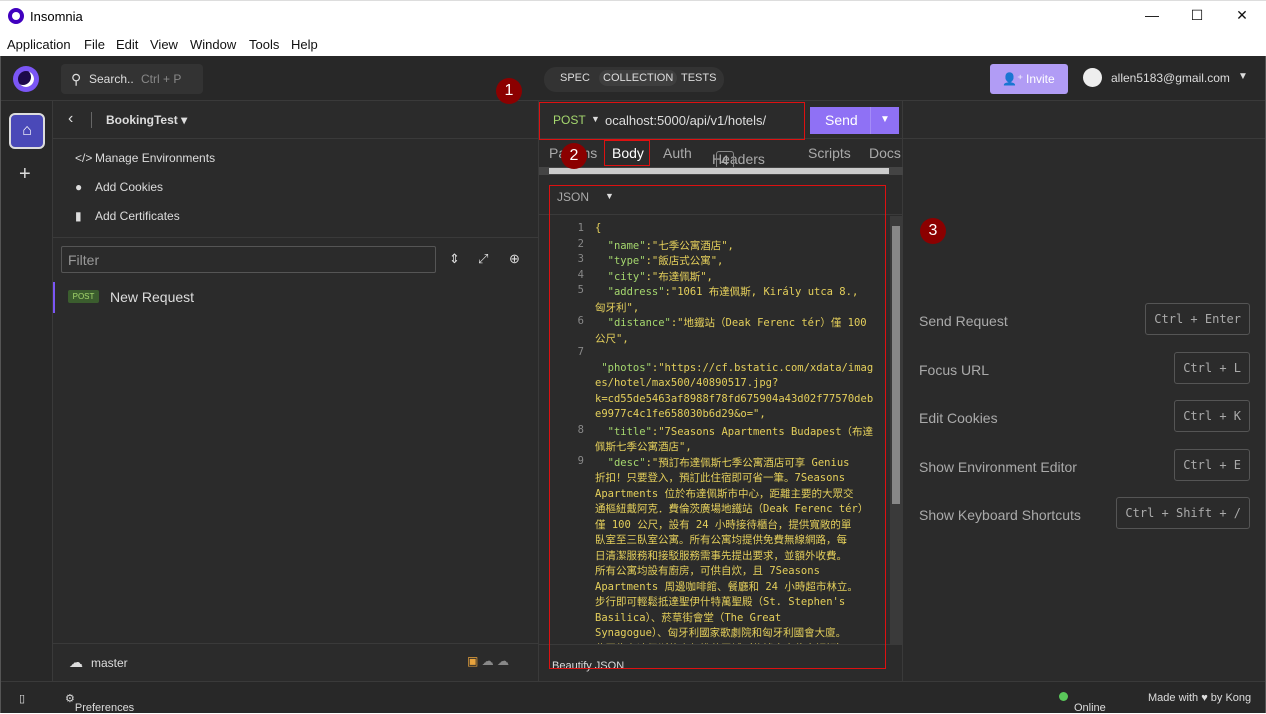 The width and height of the screenshot is (1266, 714). Describe the element at coordinates (127, 44) in the screenshot. I see `menu-edit: Edit` at that location.